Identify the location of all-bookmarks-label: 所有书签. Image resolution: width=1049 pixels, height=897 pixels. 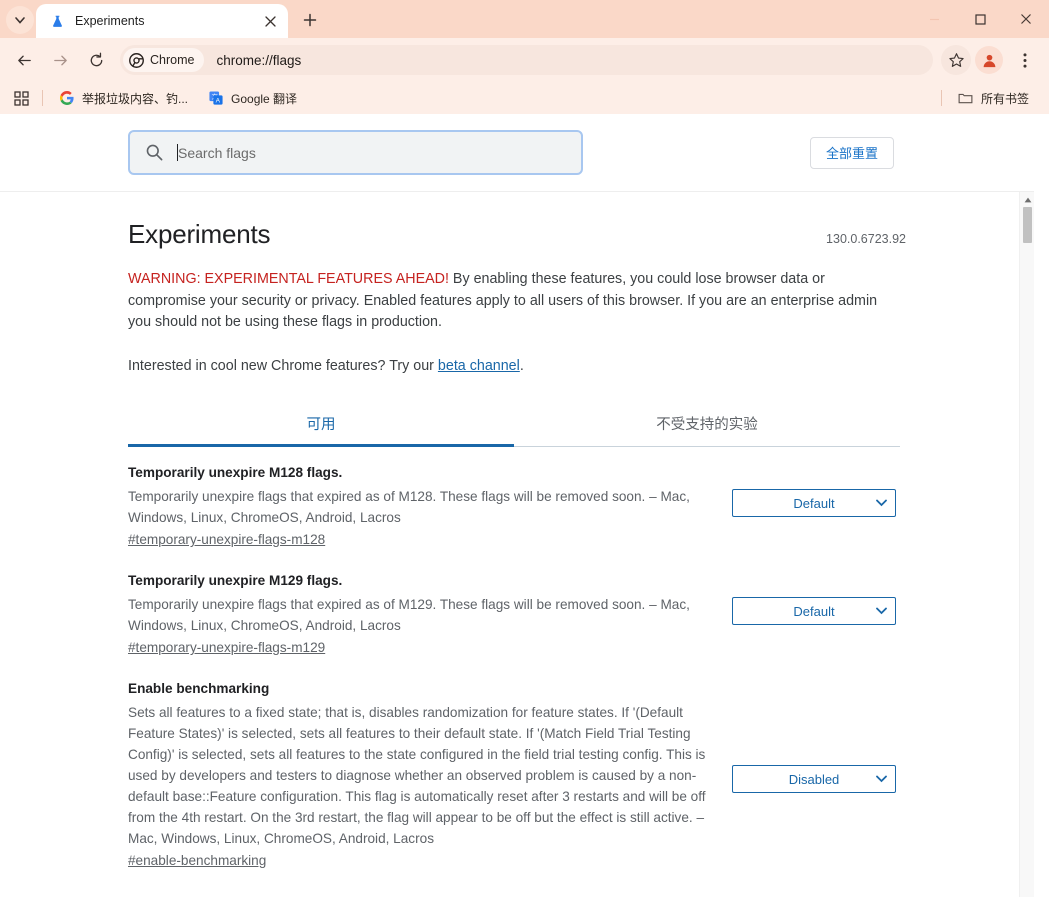
(1004, 98).